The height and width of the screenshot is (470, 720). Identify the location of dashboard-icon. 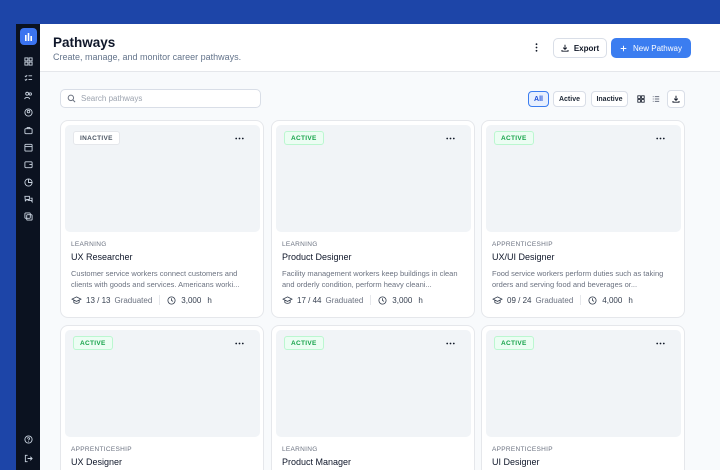
(28, 61).